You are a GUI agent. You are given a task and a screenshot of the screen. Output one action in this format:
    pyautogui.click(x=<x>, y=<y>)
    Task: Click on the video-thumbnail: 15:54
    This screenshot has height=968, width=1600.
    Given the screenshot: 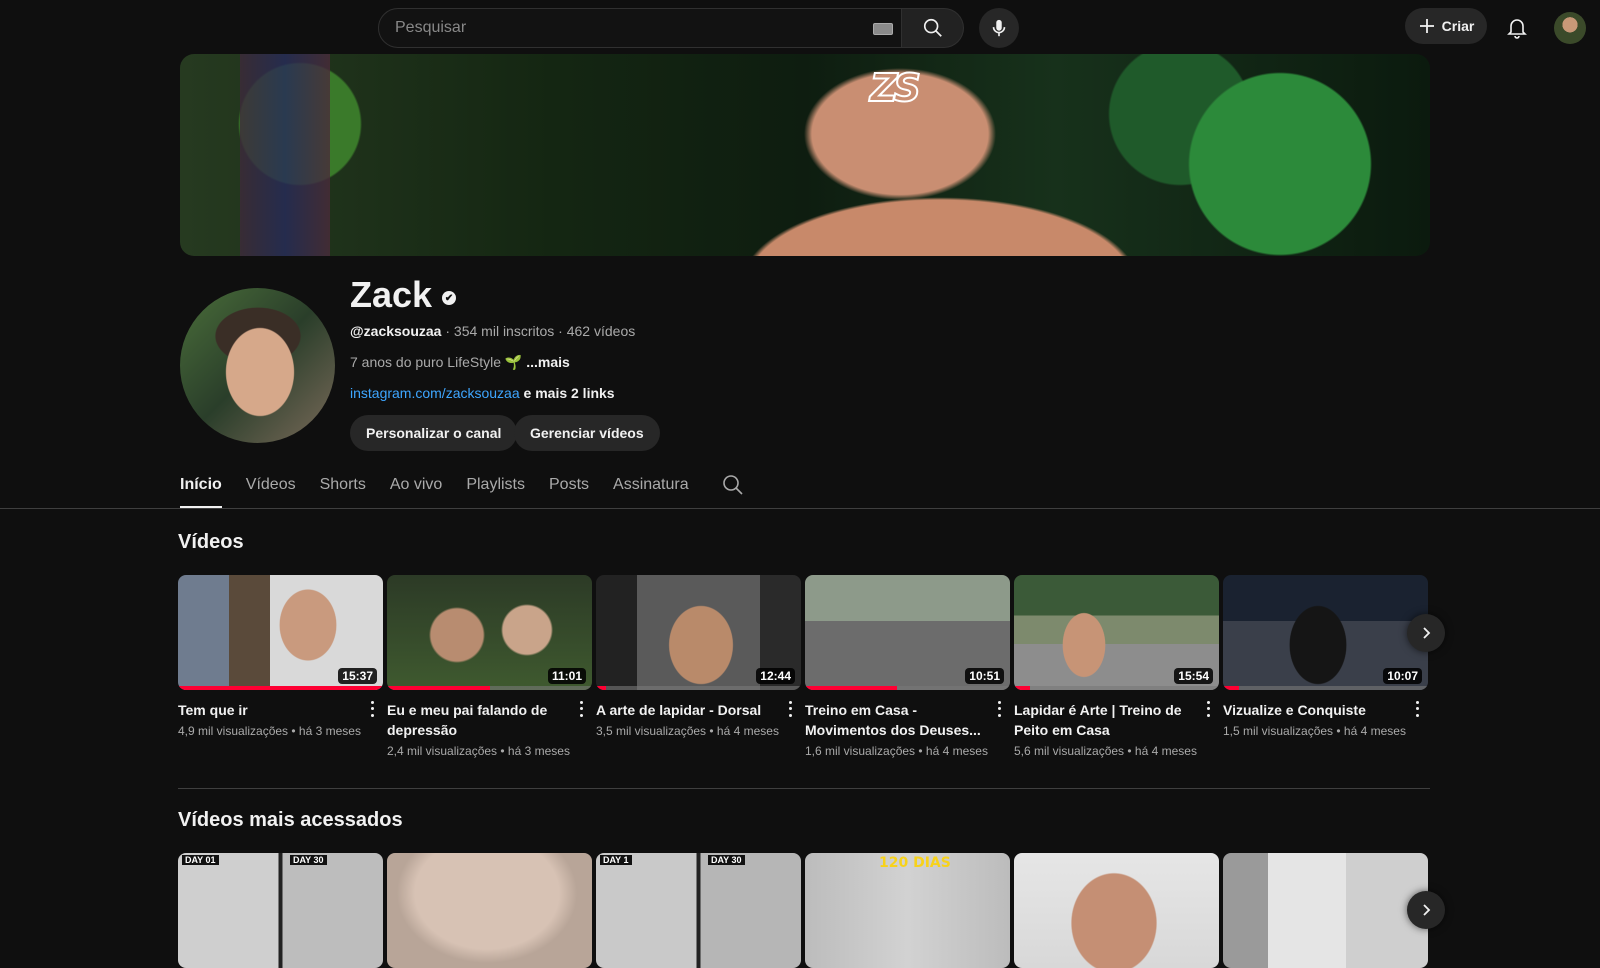 What is the action you would take?
    pyautogui.click(x=1116, y=632)
    